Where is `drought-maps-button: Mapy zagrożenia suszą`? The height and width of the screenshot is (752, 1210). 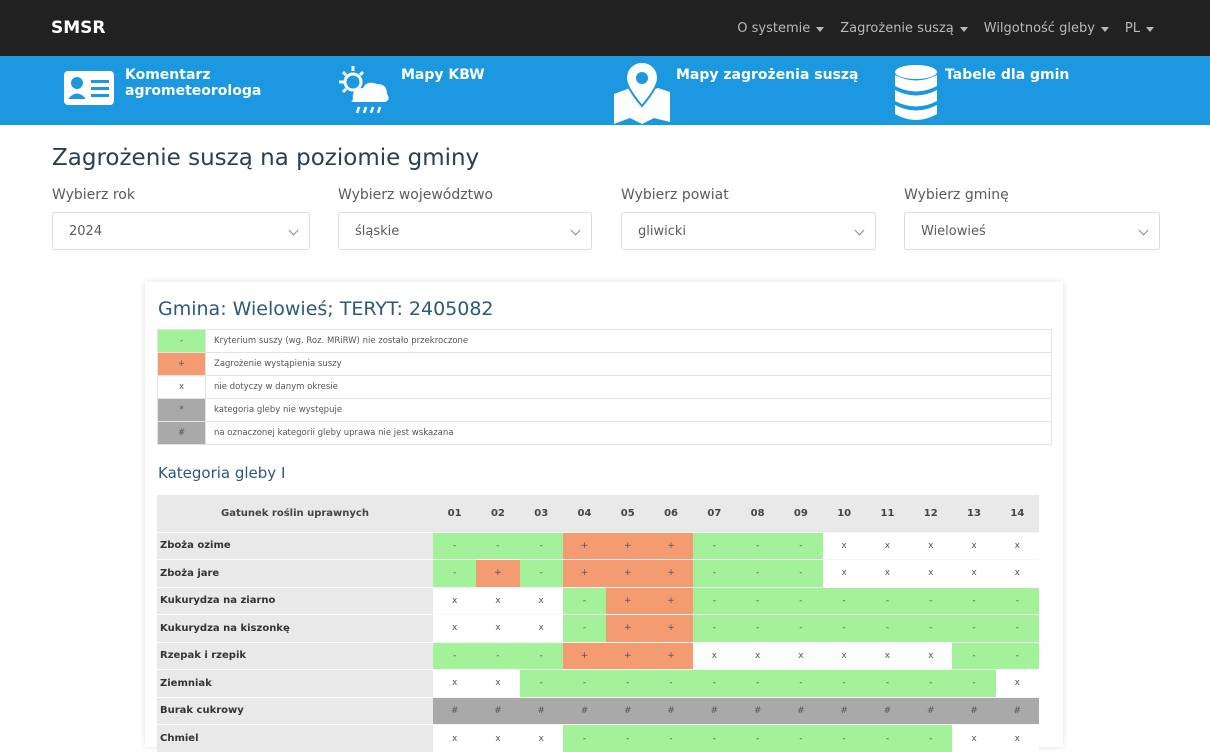
drought-maps-button: Mapy zagrożenia suszą is located at coordinates (735, 90).